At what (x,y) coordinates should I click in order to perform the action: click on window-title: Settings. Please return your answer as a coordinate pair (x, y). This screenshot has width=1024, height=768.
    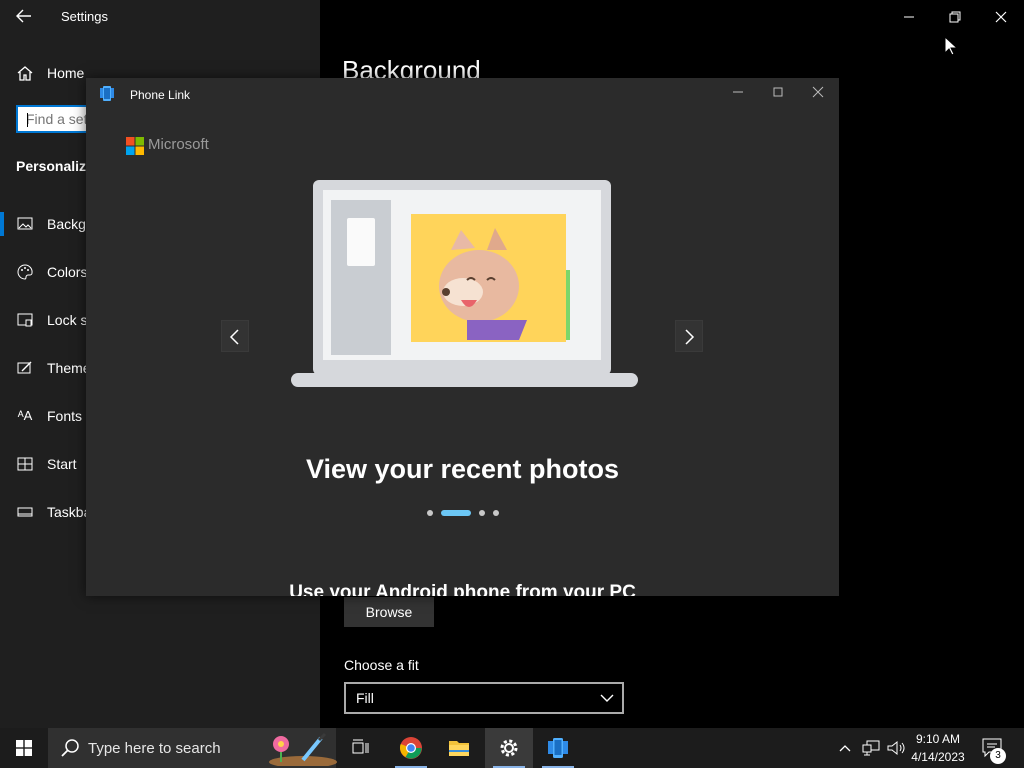
    Looking at the image, I should click on (84, 16).